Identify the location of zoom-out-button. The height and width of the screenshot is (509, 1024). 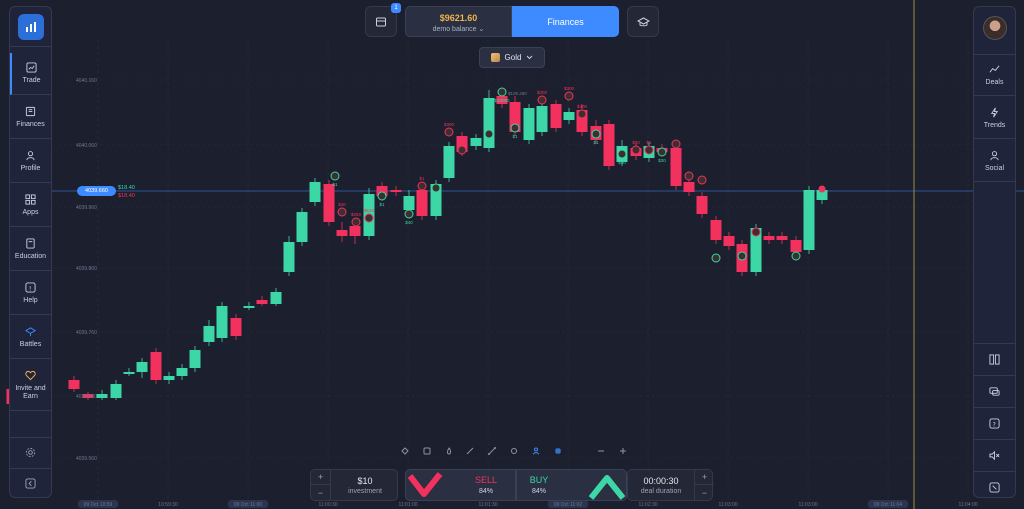
(601, 451).